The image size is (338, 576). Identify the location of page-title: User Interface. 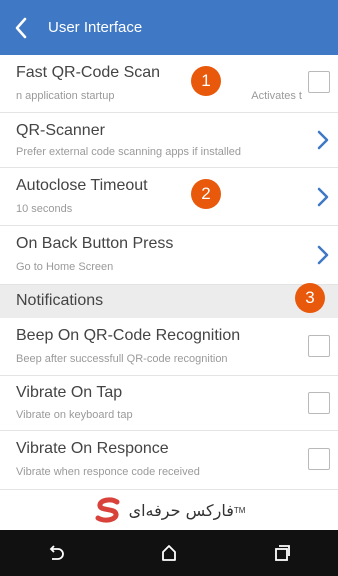
(95, 27).